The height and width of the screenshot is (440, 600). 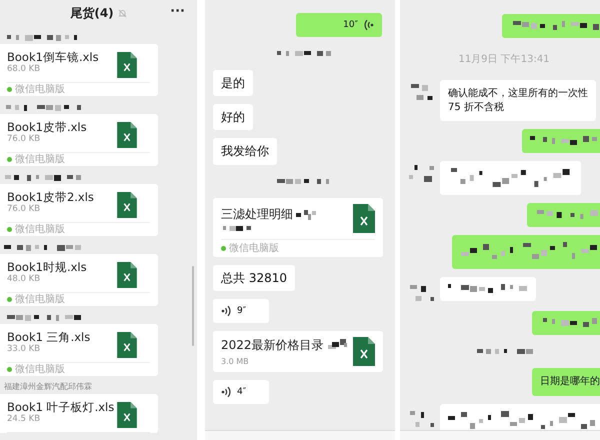 I want to click on file-size: 33.0 KB, so click(x=24, y=349).